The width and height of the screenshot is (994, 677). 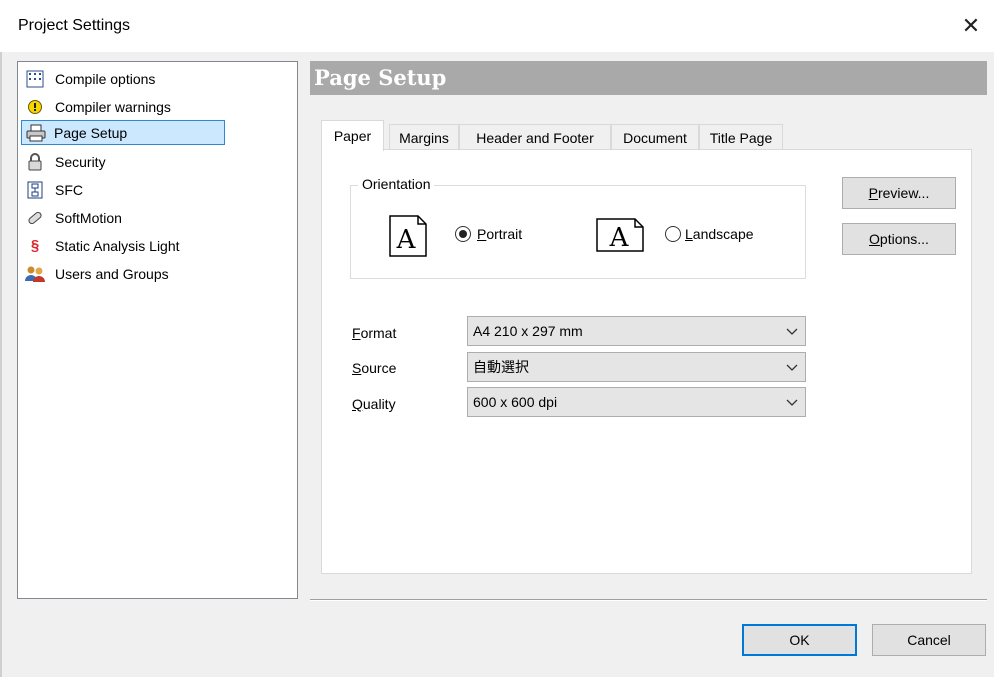 What do you see at coordinates (35, 107) in the screenshot?
I see `warning-icon` at bounding box center [35, 107].